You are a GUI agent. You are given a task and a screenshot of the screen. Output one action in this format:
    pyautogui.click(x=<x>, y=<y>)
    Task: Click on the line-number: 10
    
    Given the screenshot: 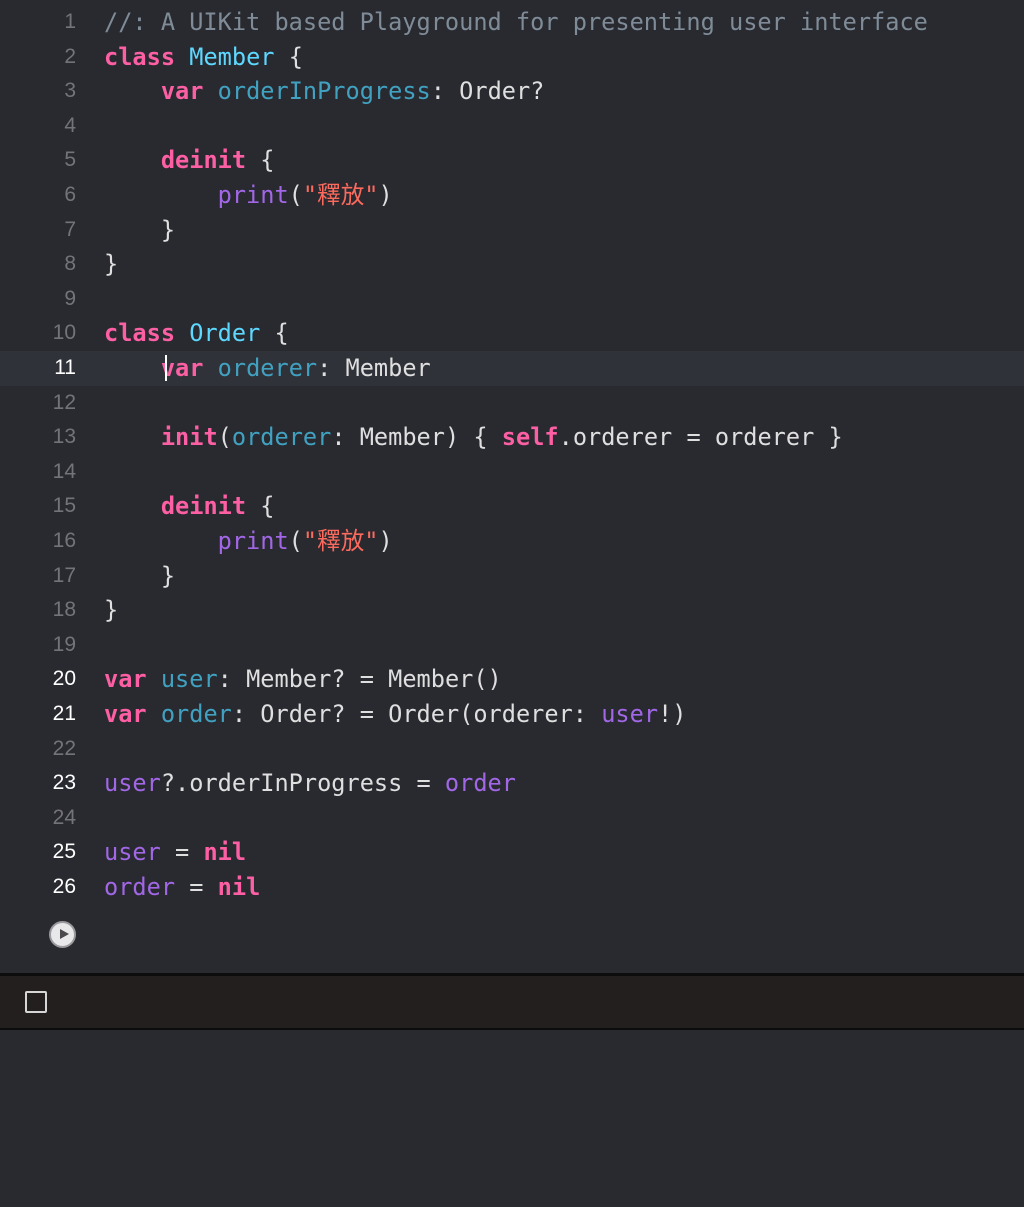 What is the action you would take?
    pyautogui.click(x=64, y=333)
    